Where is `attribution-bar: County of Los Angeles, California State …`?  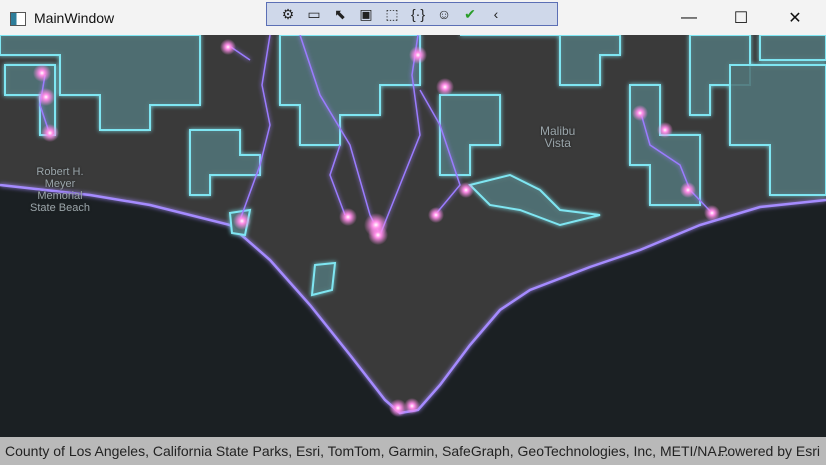
attribution-bar: County of Los Angeles, California State … is located at coordinates (413, 451).